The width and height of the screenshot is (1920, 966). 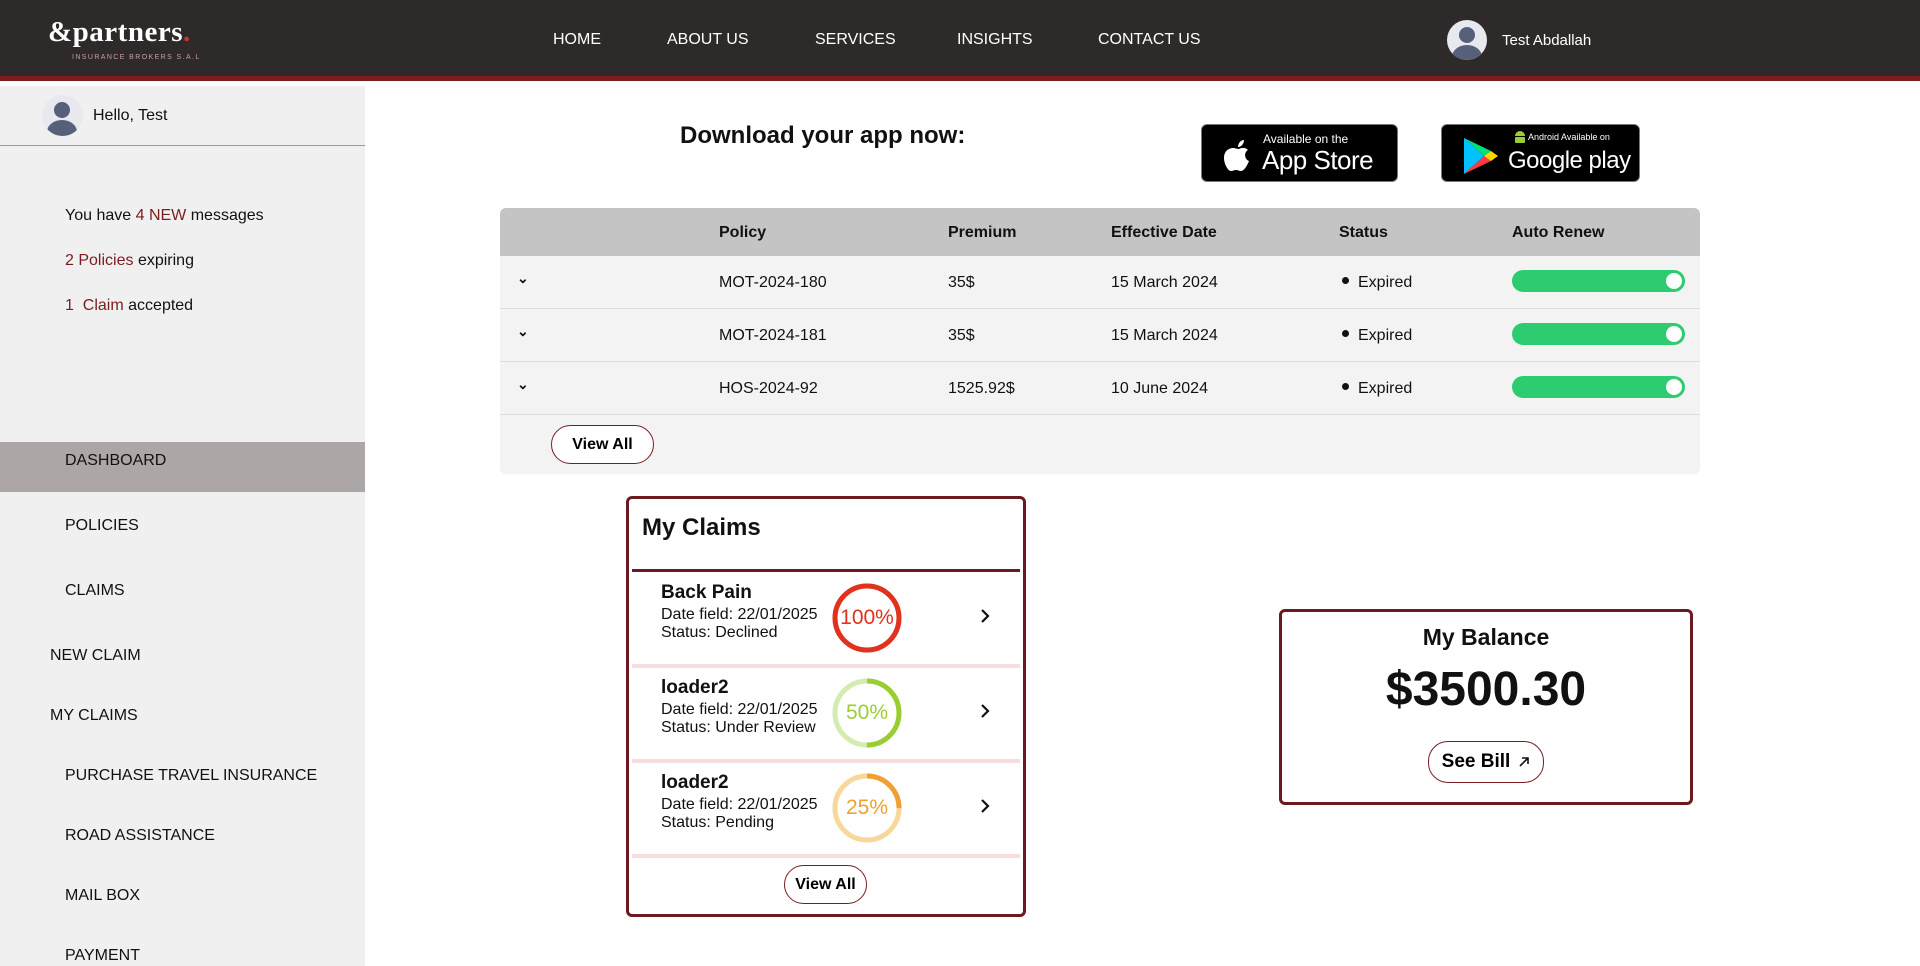 I want to click on logo-tagline: INSURANCE BROKERS S.A.L, so click(x=136, y=57).